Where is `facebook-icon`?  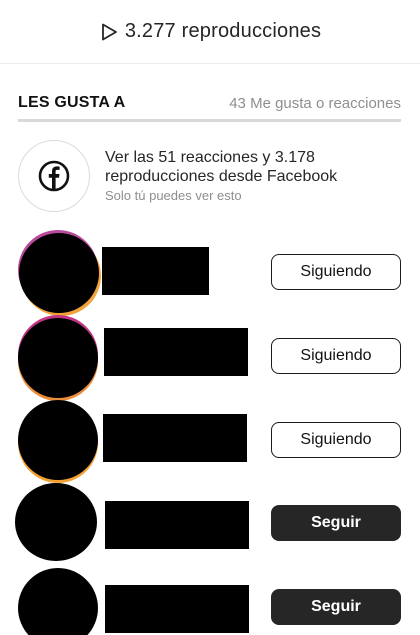
facebook-icon is located at coordinates (54, 176).